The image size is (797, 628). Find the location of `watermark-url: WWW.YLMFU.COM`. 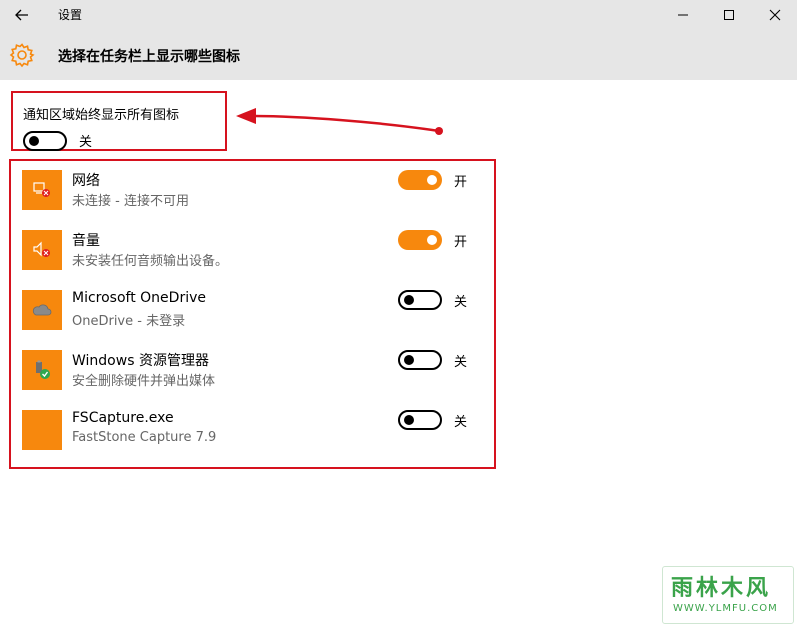

watermark-url: WWW.YLMFU.COM is located at coordinates (725, 608).